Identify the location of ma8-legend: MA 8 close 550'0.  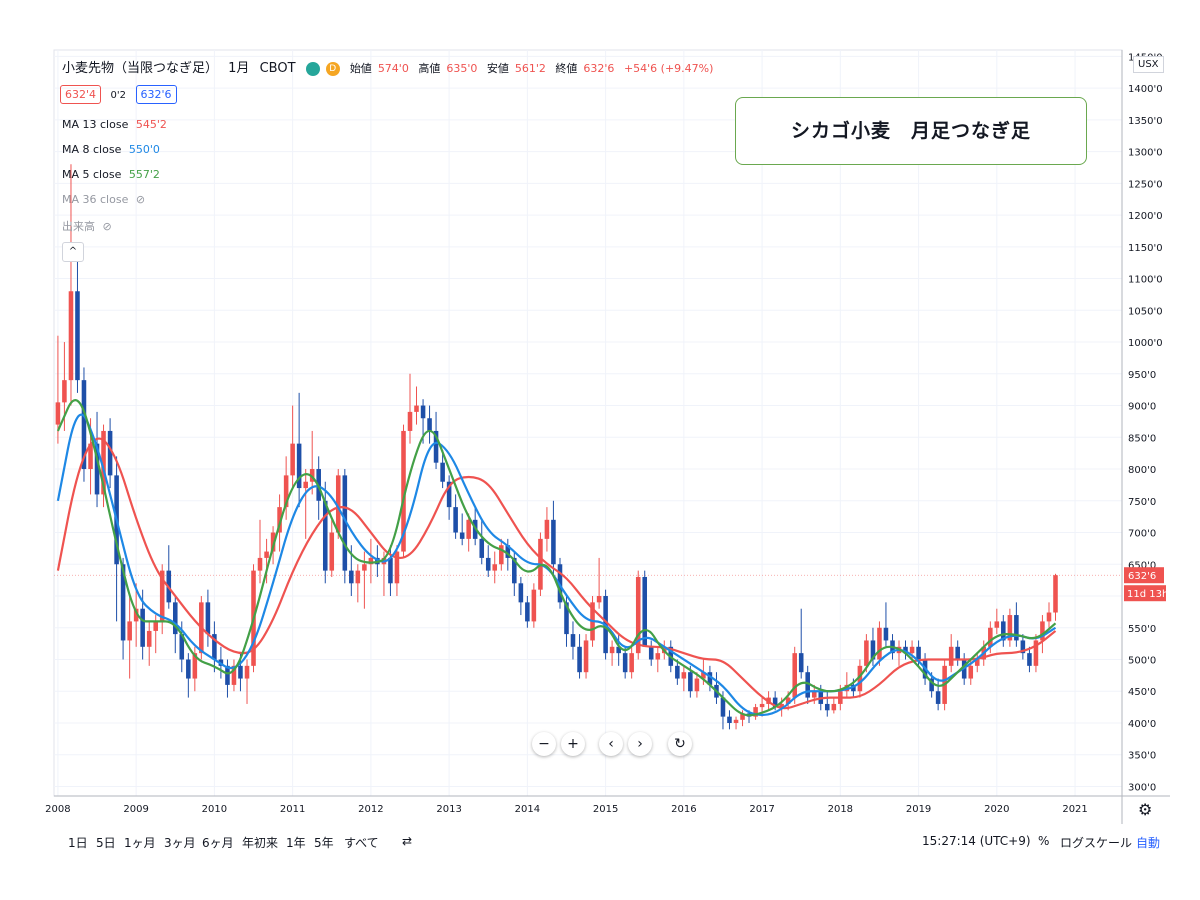
(111, 149).